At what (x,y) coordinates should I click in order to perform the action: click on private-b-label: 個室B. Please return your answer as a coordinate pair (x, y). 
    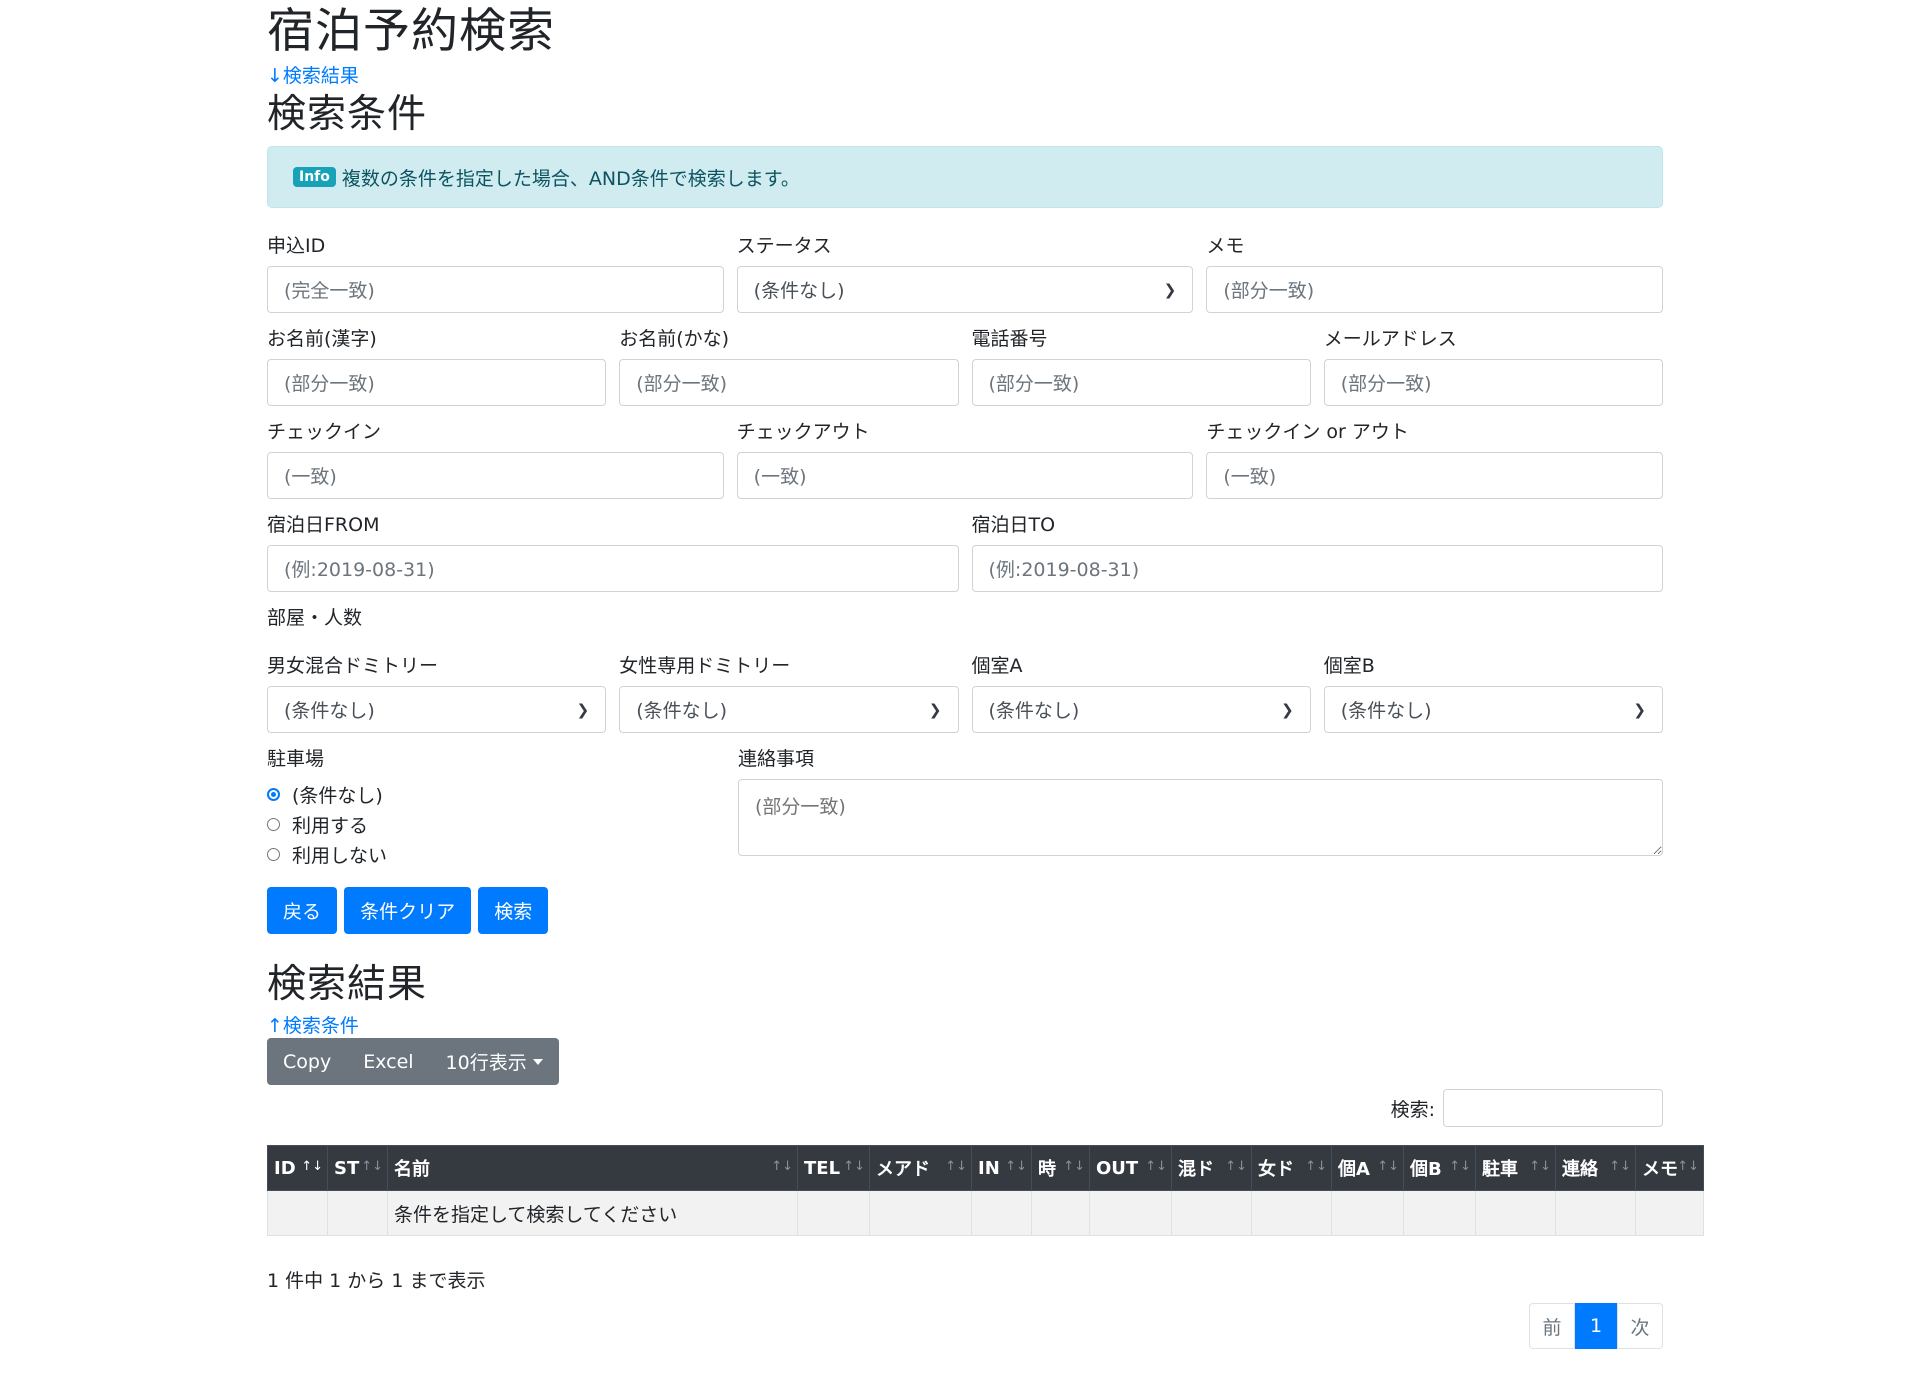
    Looking at the image, I should click on (1349, 666).